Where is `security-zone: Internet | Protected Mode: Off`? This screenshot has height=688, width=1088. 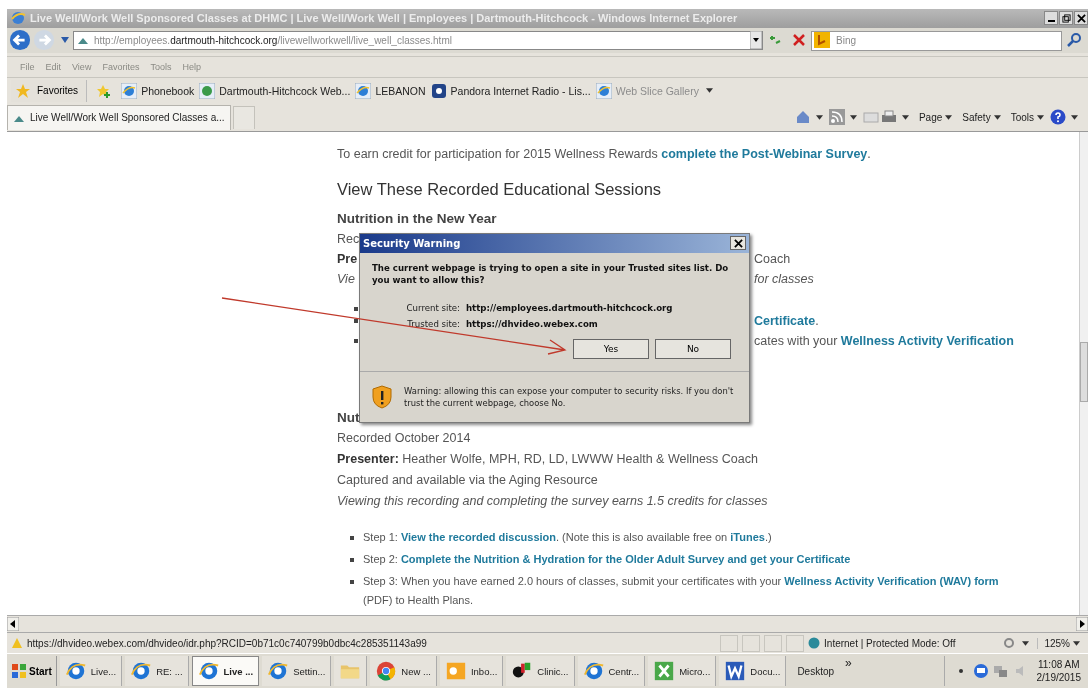
security-zone: Internet | Protected Mode: Off is located at coordinates (890, 643).